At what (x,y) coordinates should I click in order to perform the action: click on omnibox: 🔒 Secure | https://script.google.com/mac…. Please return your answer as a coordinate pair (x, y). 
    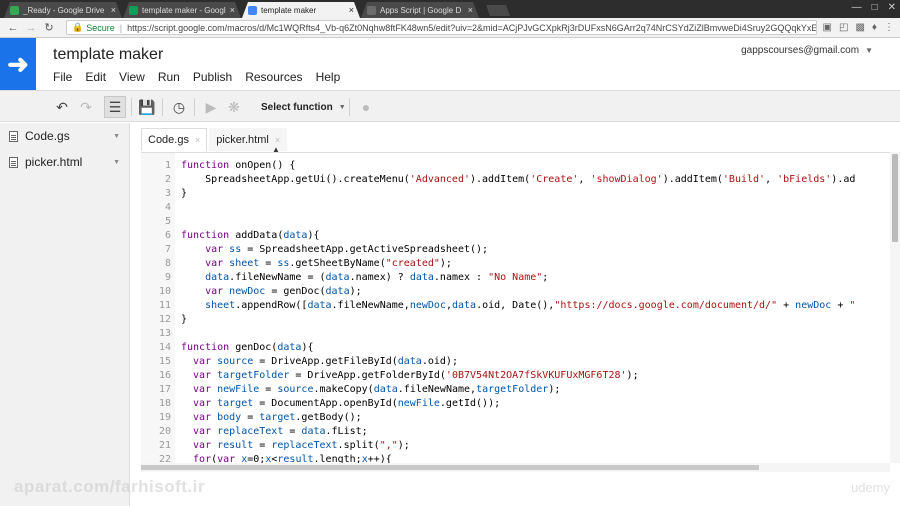
    Looking at the image, I should click on (441, 27).